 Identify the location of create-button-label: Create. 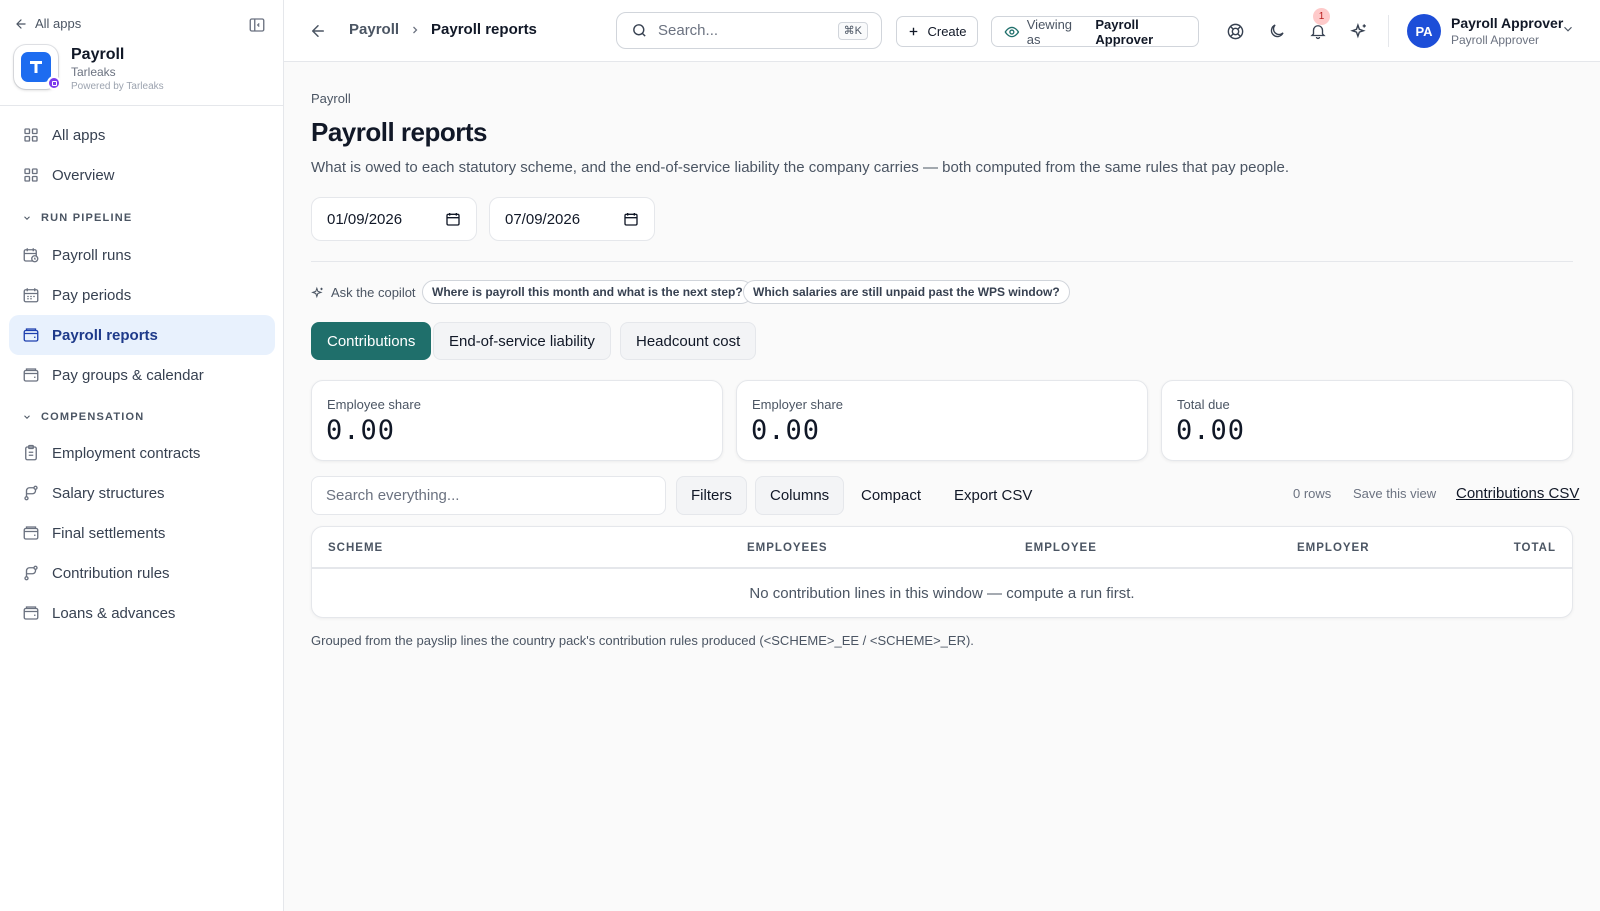
(947, 31).